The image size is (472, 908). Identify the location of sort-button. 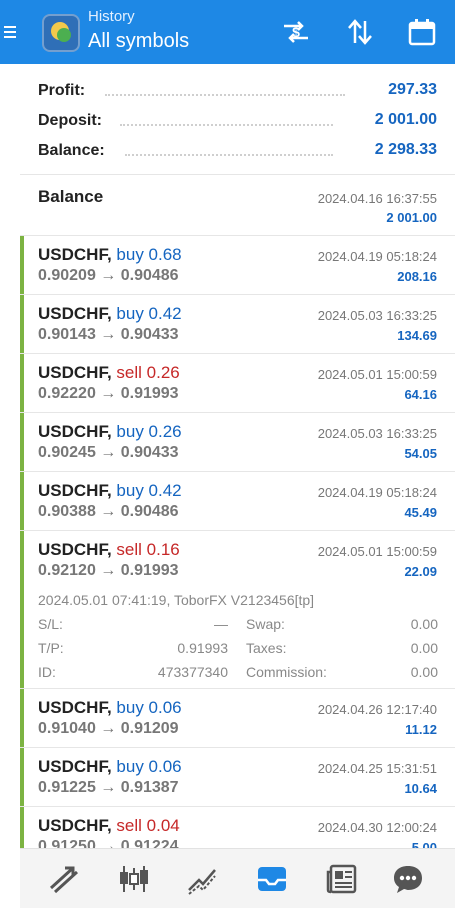
(360, 32).